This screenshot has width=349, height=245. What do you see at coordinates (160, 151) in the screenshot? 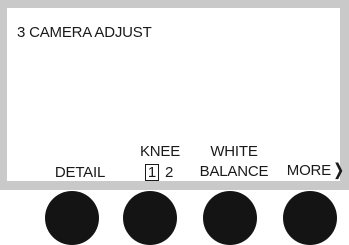
I see `knee-label: KNEE` at bounding box center [160, 151].